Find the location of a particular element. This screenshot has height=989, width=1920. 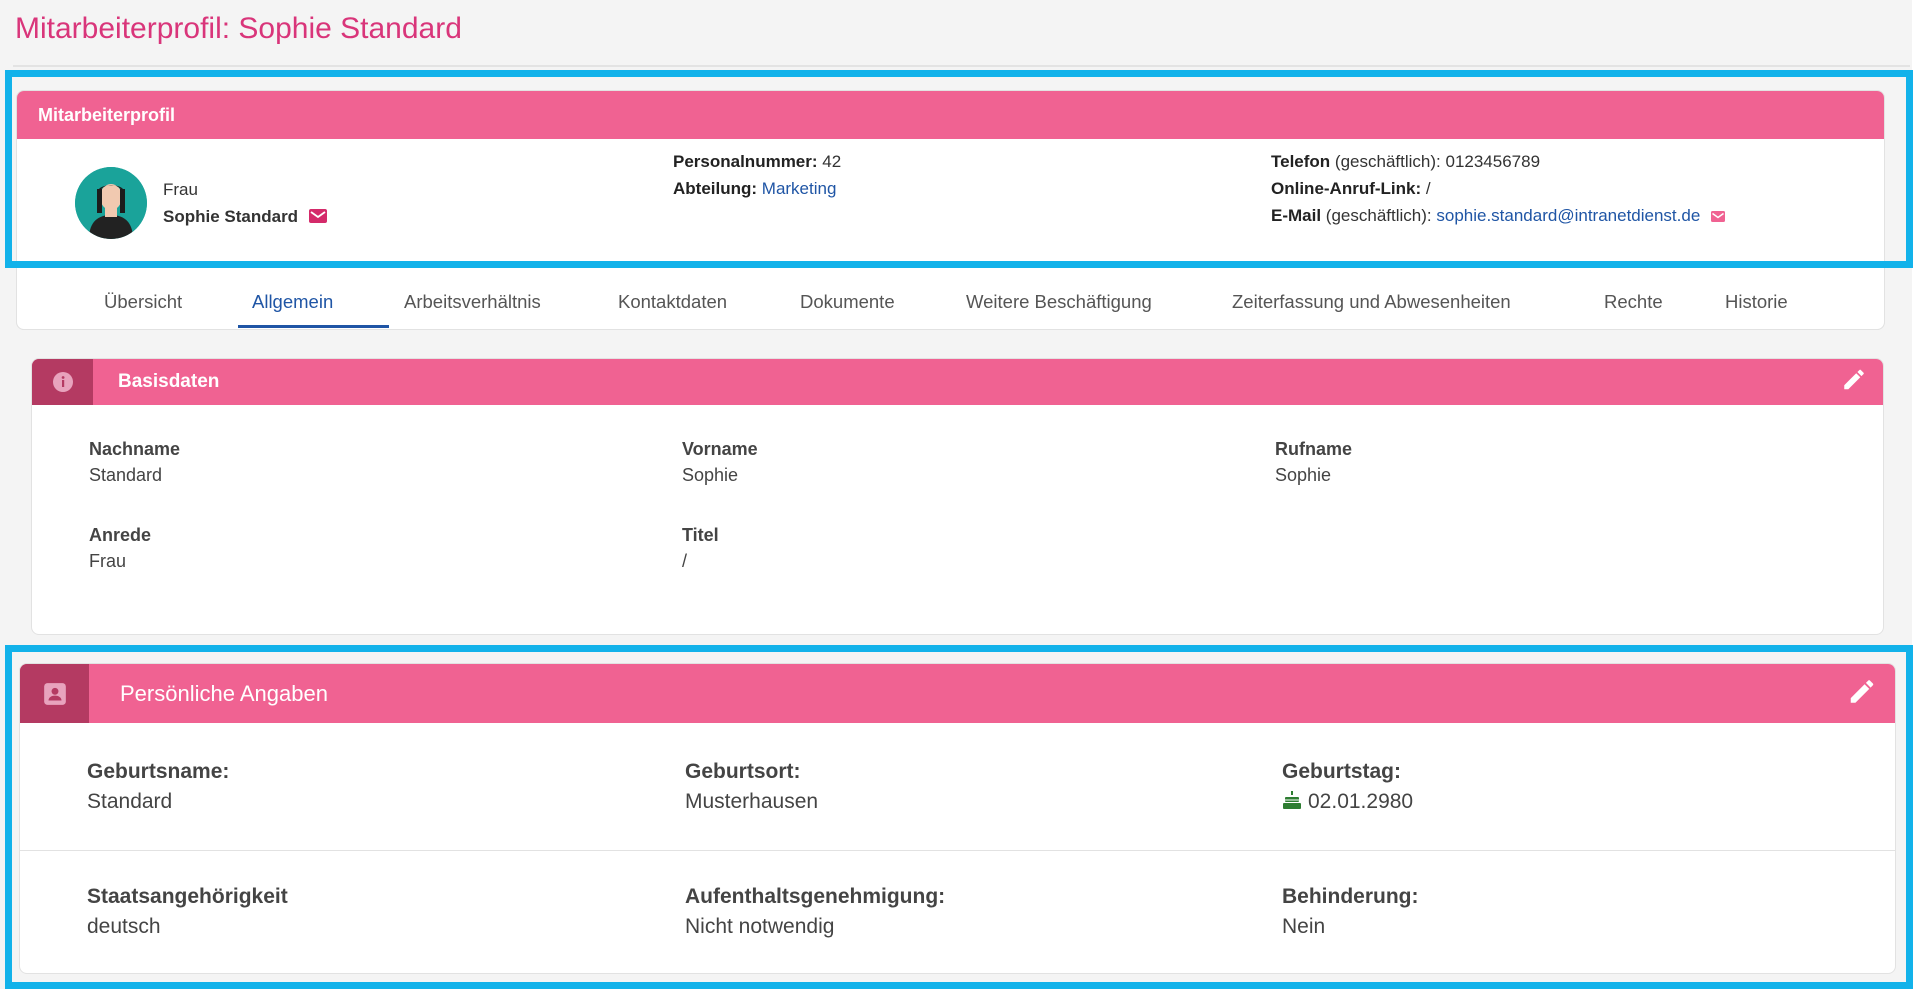

telefon-value: 0123456789 is located at coordinates (1493, 161).